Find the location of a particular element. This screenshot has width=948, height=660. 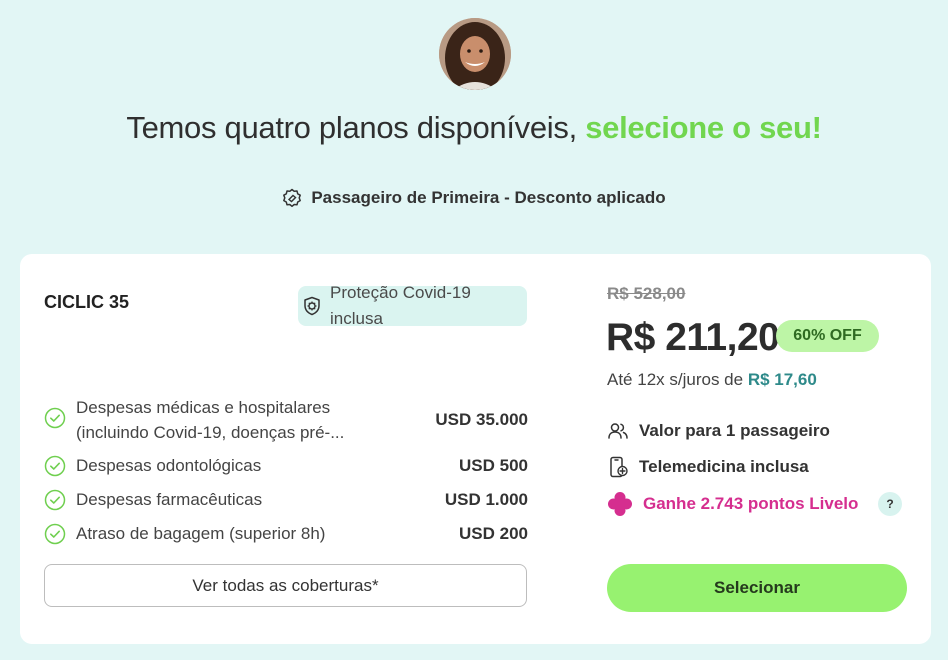

covid-protection-badge: Proteção Covid-19 inclusa is located at coordinates (412, 305).